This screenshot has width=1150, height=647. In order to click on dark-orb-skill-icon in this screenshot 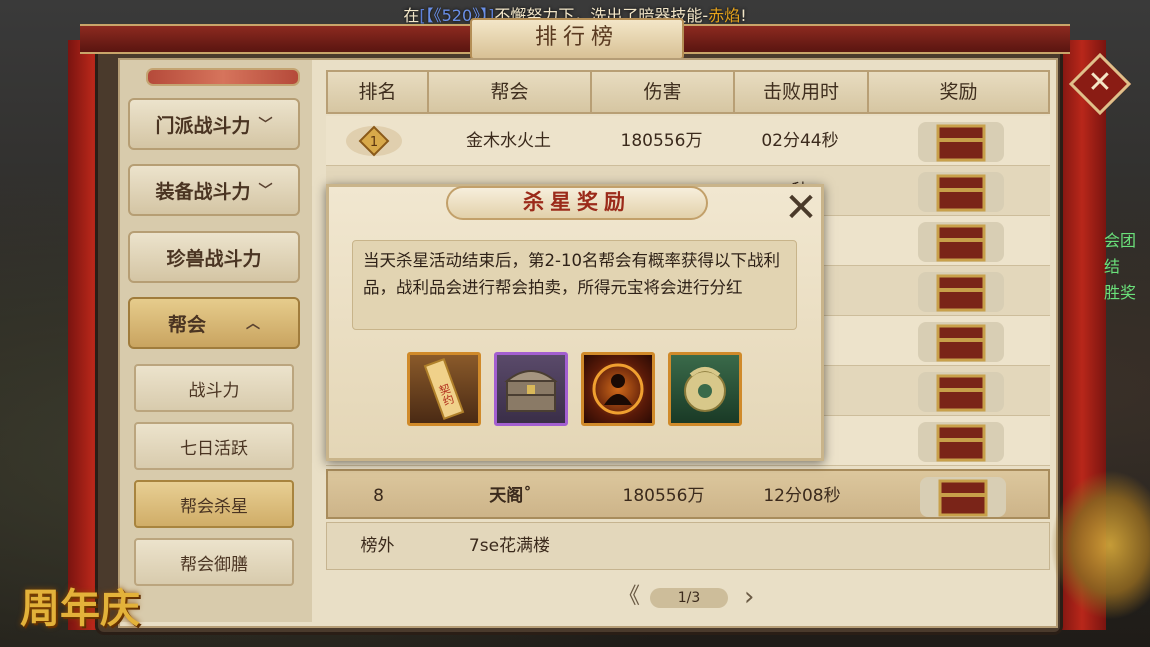, I will do `click(618, 389)`.